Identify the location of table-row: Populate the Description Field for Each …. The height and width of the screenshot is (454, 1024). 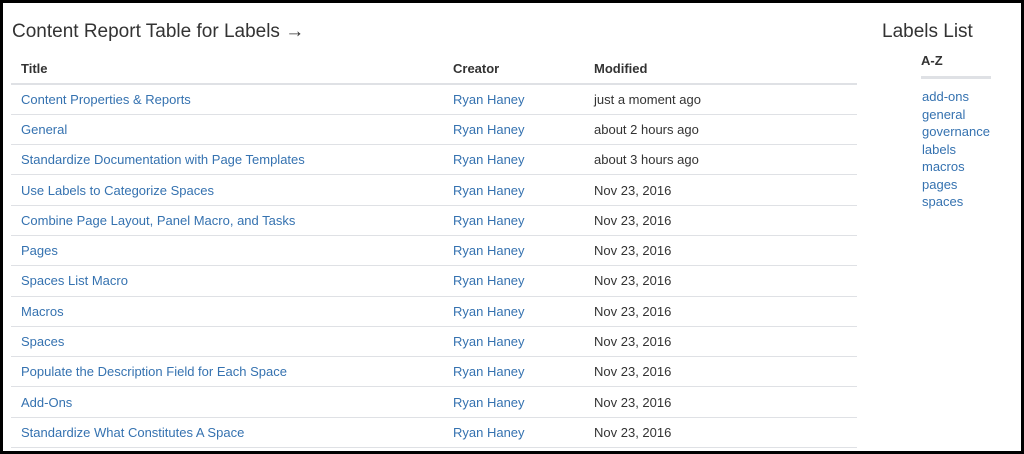
(434, 372).